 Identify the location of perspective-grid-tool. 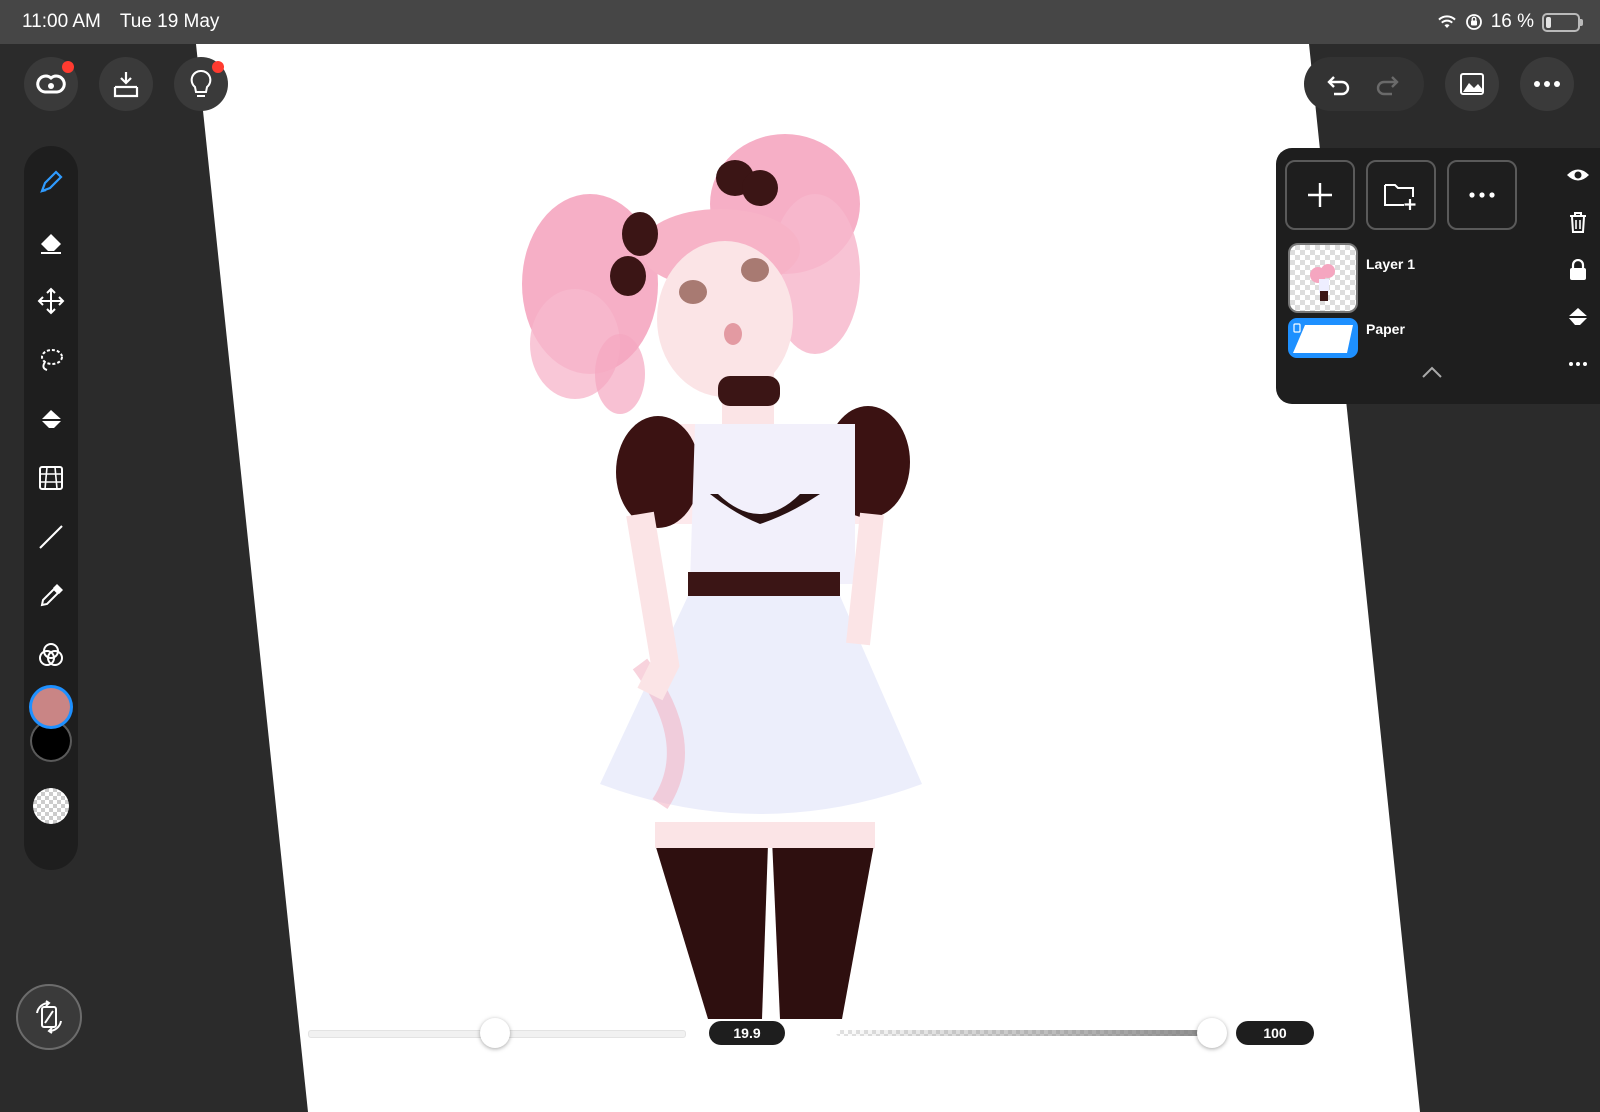
(51, 478).